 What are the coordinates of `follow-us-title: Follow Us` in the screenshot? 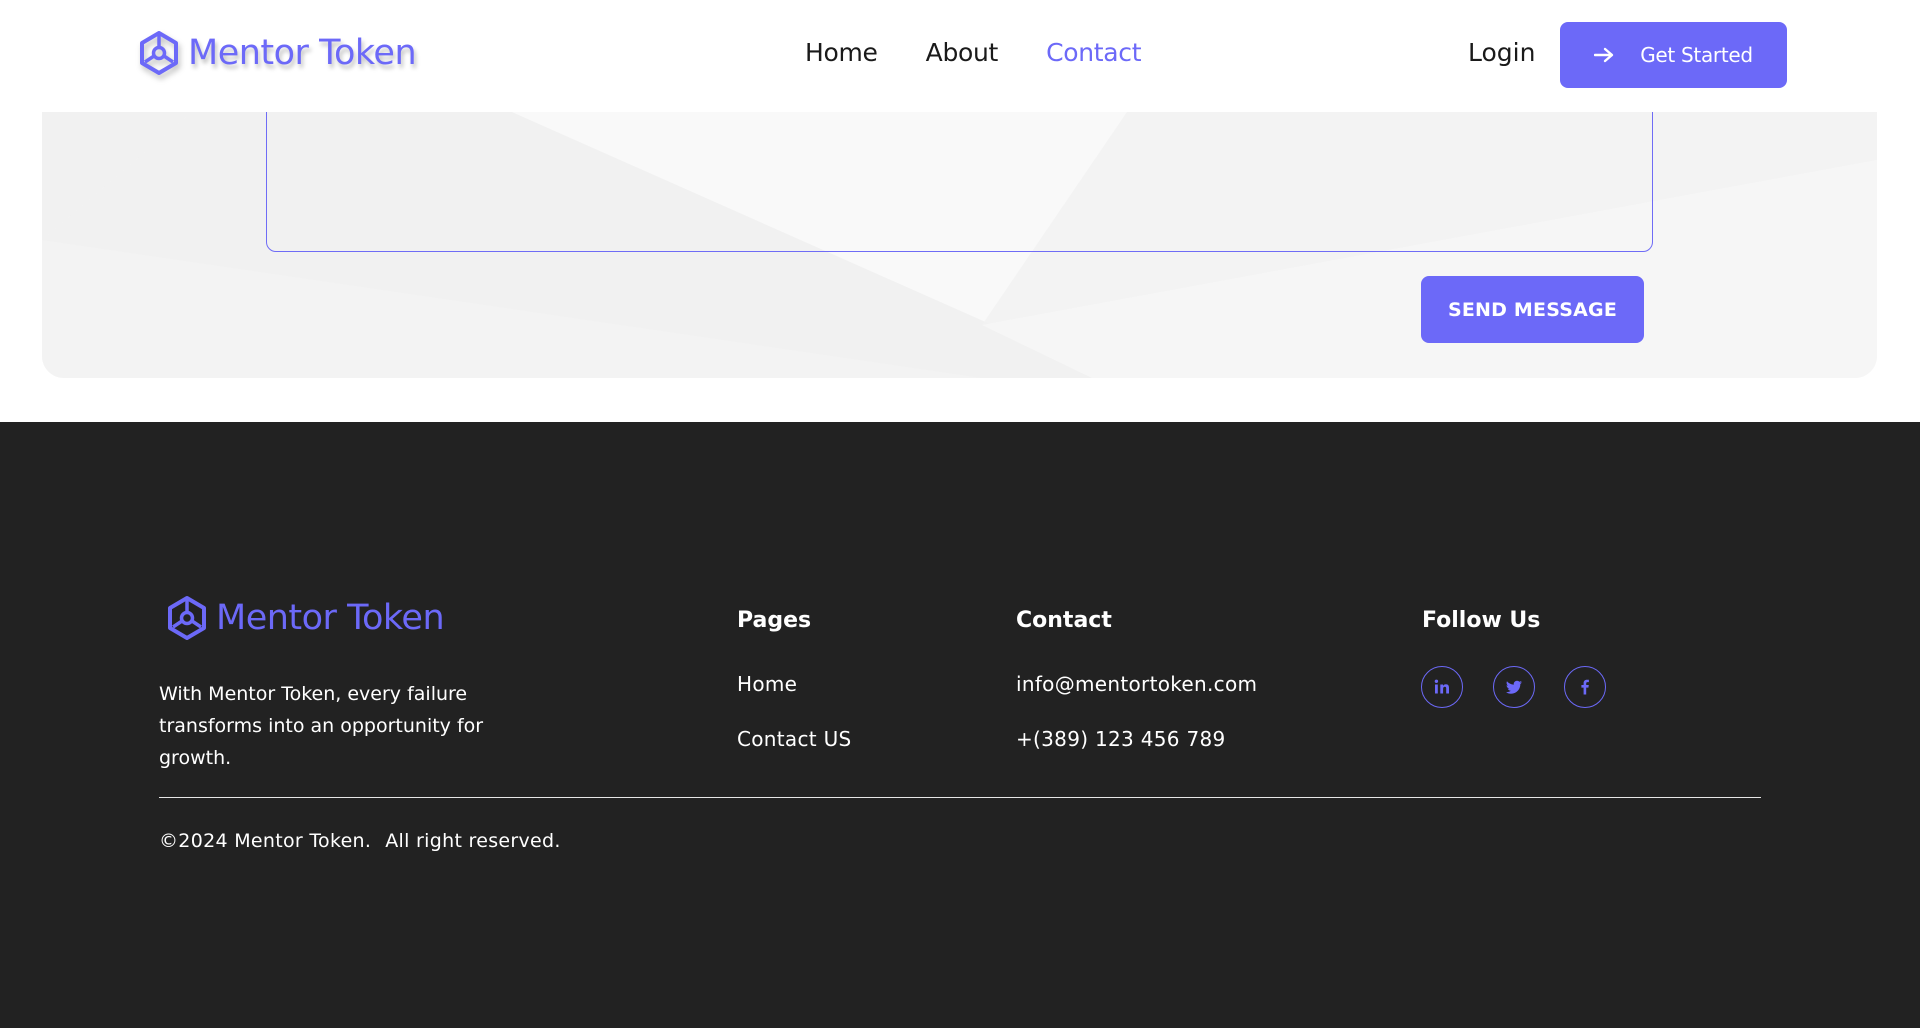 It's located at (1481, 620).